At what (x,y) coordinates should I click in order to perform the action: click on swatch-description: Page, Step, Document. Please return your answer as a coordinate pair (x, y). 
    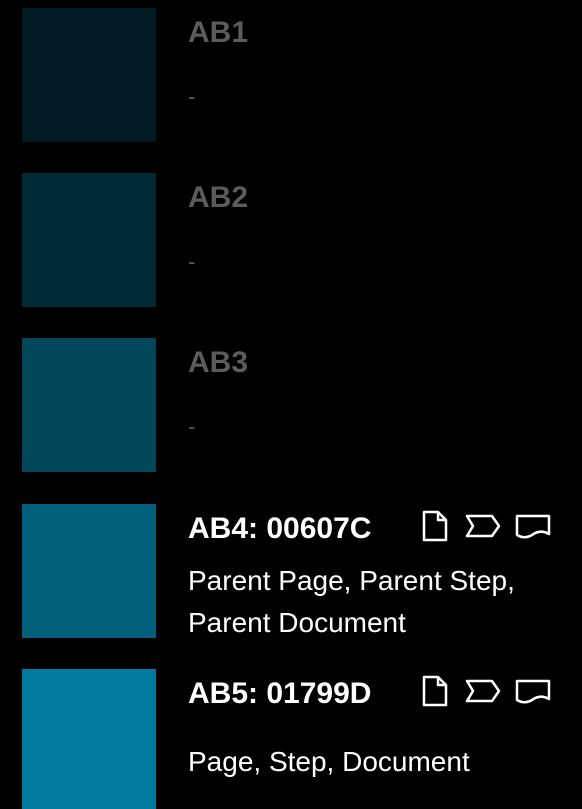
    Looking at the image, I should click on (329, 761).